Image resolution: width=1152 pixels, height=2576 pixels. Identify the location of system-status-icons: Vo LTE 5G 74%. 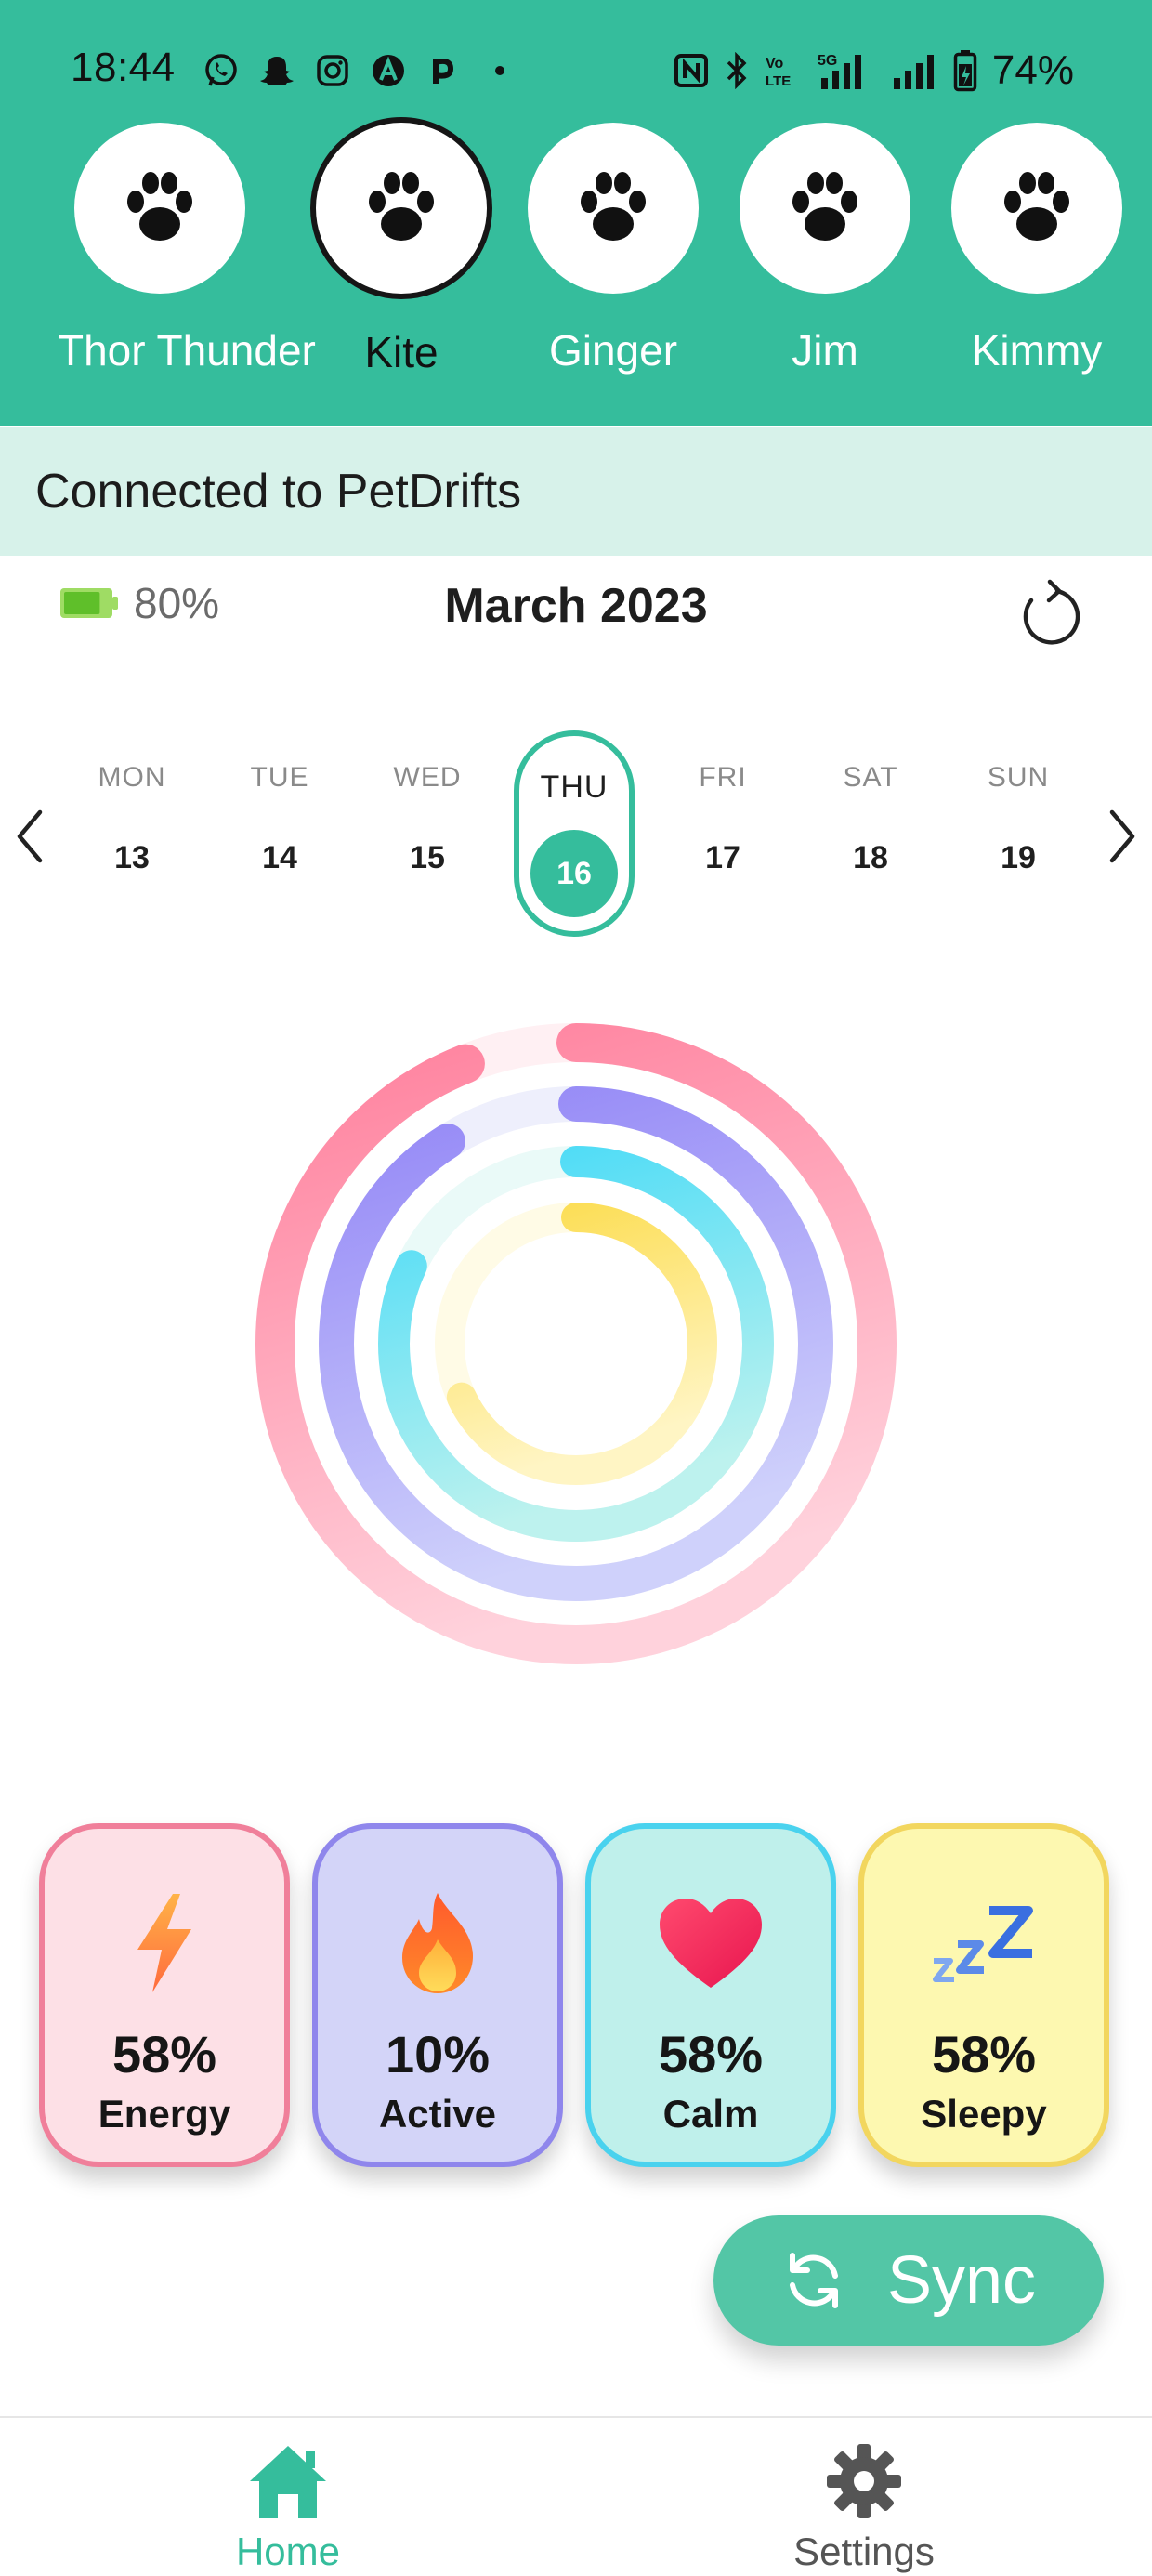
(873, 71).